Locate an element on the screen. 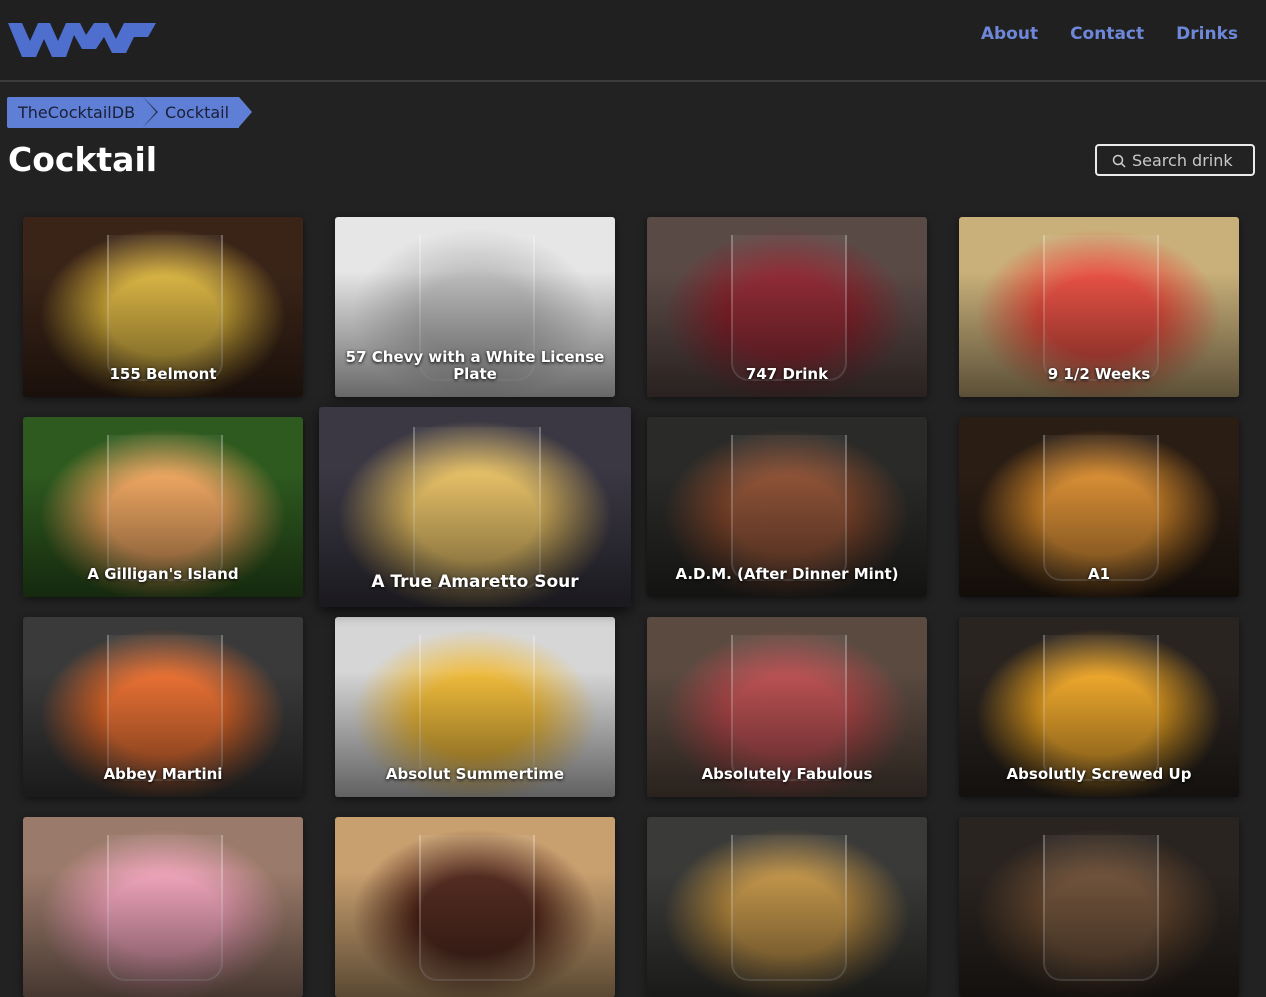  drink-name: A1 is located at coordinates (1099, 574).